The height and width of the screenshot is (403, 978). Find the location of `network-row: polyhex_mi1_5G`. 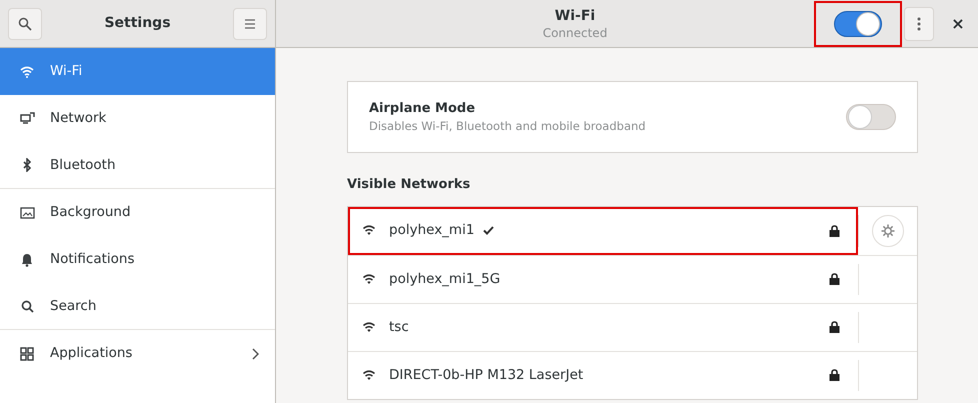

network-row: polyhex_mi1_5G is located at coordinates (632, 278).